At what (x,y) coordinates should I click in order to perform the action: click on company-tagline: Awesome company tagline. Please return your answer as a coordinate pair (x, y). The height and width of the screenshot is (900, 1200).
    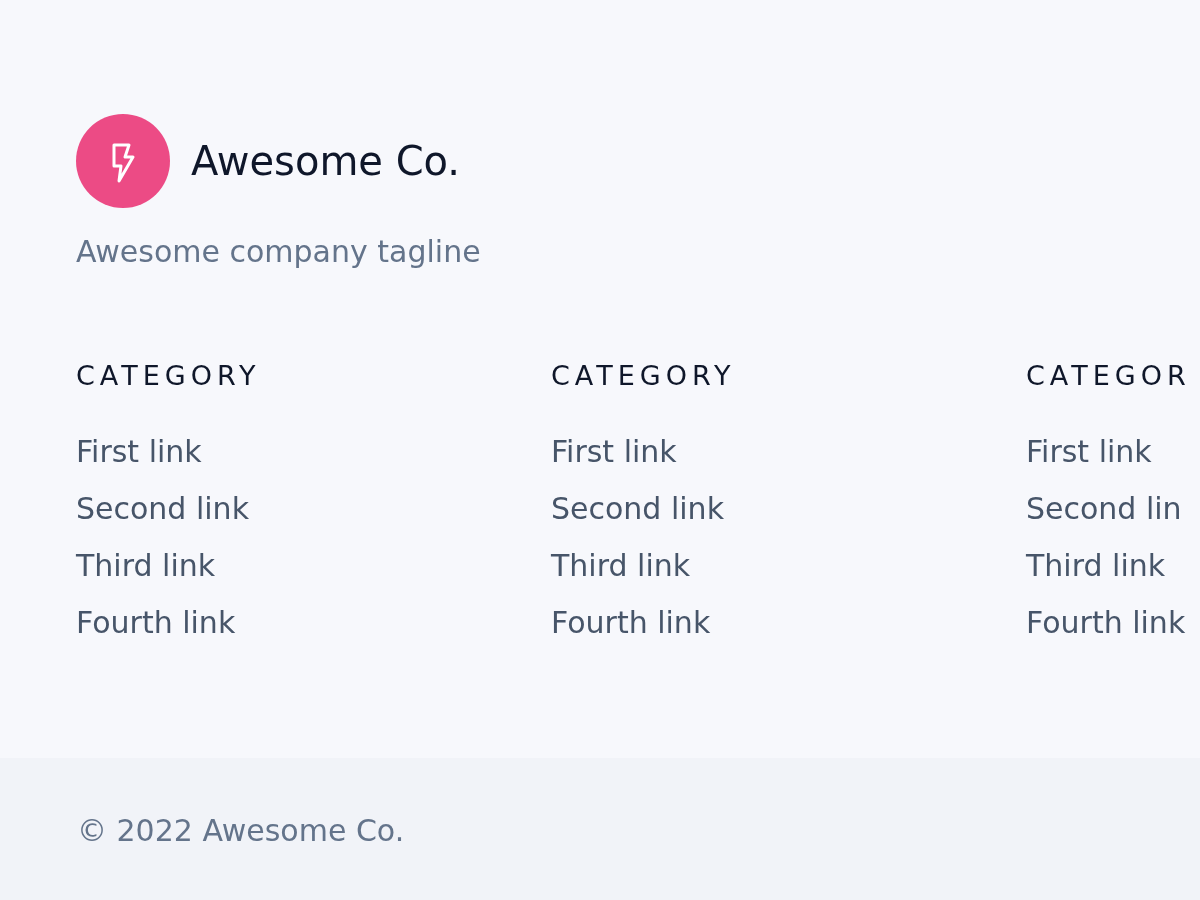
    Looking at the image, I should click on (278, 252).